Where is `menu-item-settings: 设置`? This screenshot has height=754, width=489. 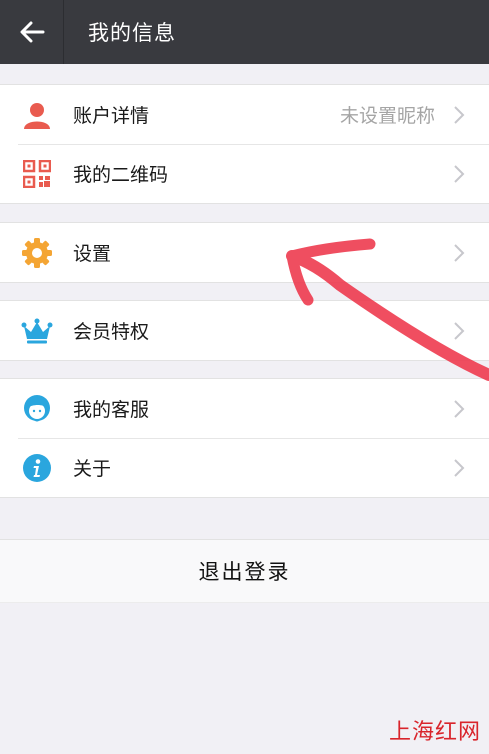
menu-item-settings: 设置 is located at coordinates (244, 252).